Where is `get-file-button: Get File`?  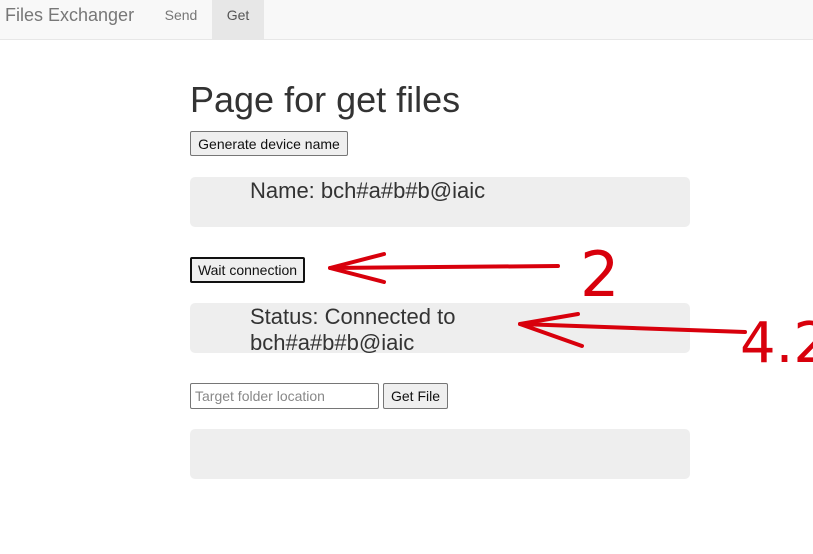 get-file-button: Get File is located at coordinates (415, 396).